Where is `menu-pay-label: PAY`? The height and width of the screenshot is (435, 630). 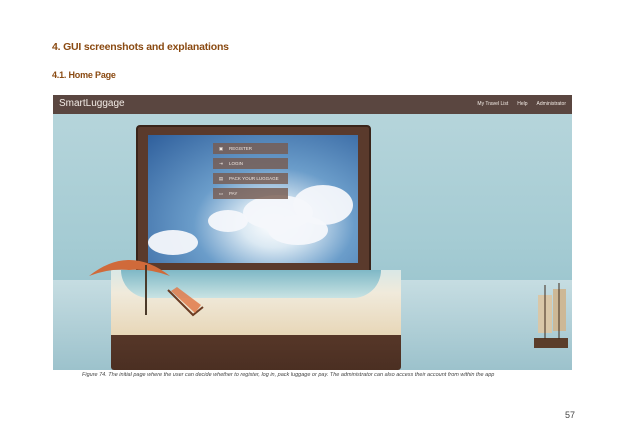
menu-pay-label: PAY is located at coordinates (233, 193).